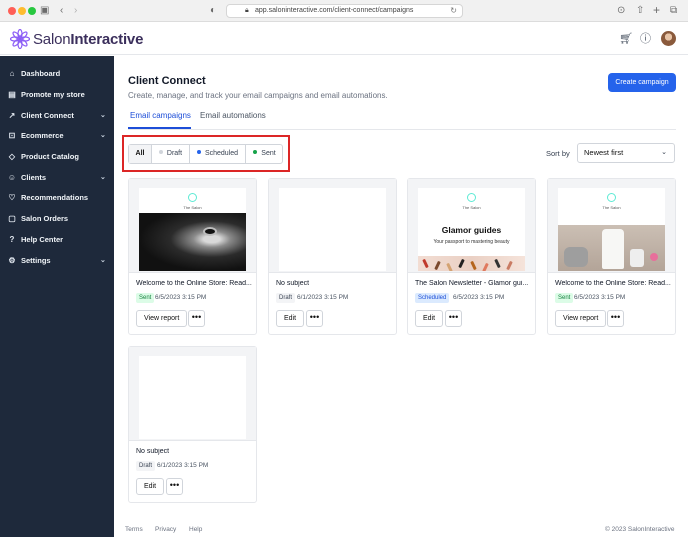 Image resolution: width=688 pixels, height=537 pixels. Describe the element at coordinates (642, 82) in the screenshot. I see `create-campaign-button: Create campaign` at that location.